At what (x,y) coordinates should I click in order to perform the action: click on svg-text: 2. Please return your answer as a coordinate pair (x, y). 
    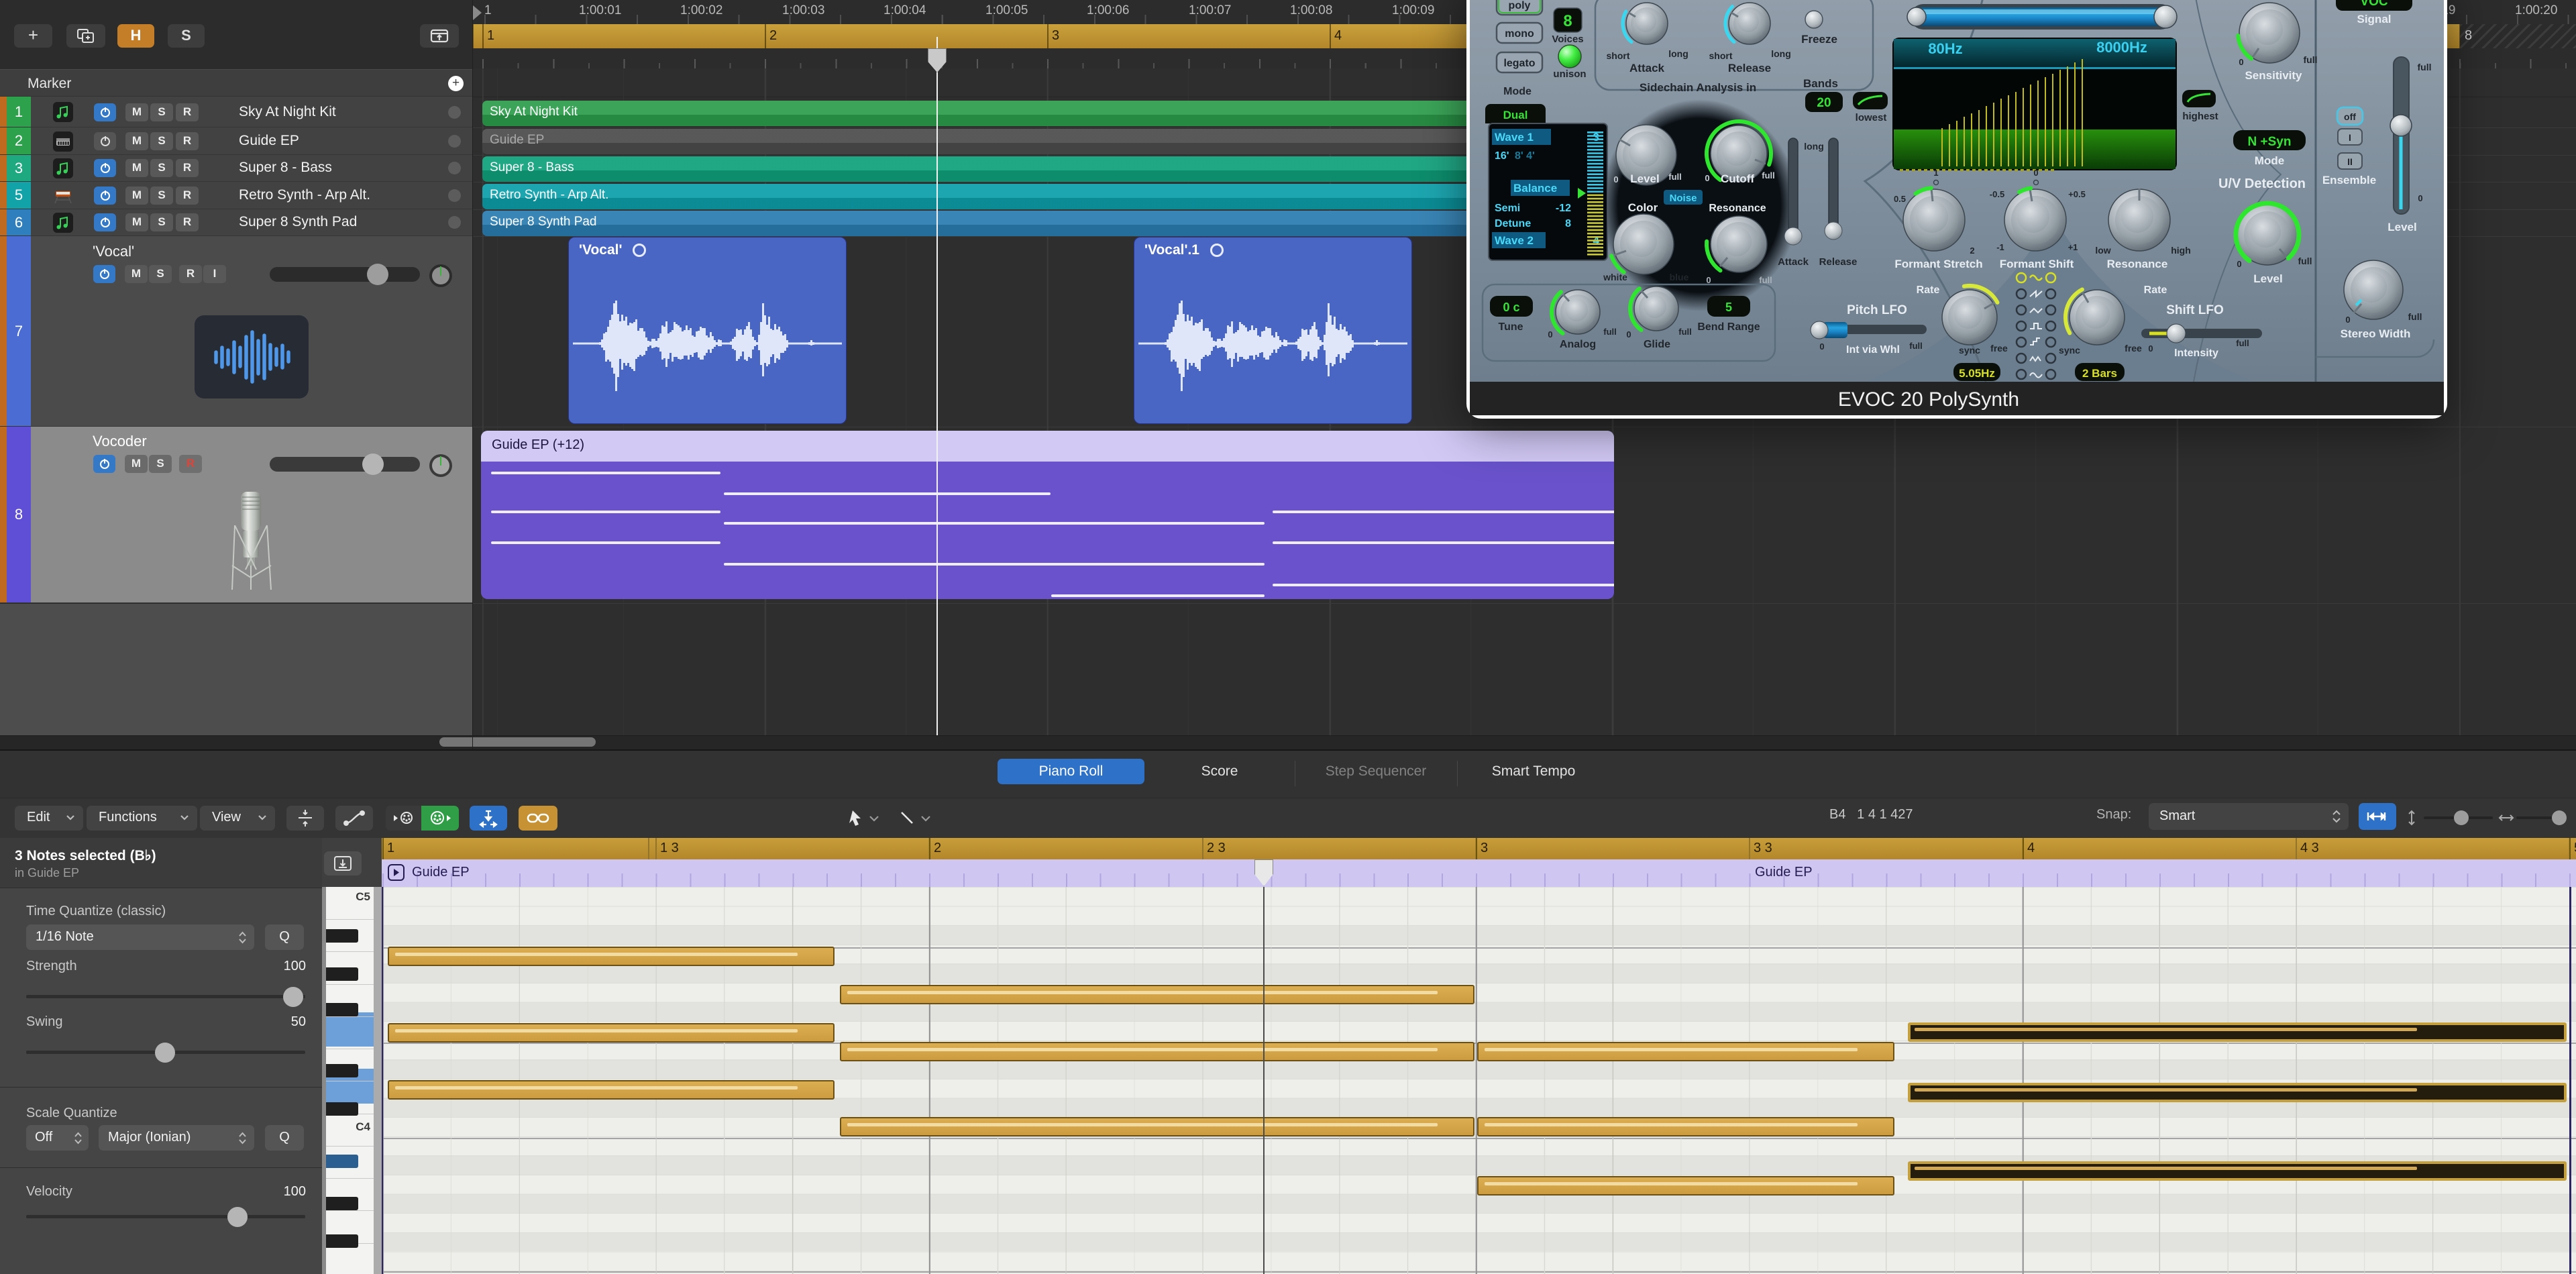
    Looking at the image, I should click on (1972, 251).